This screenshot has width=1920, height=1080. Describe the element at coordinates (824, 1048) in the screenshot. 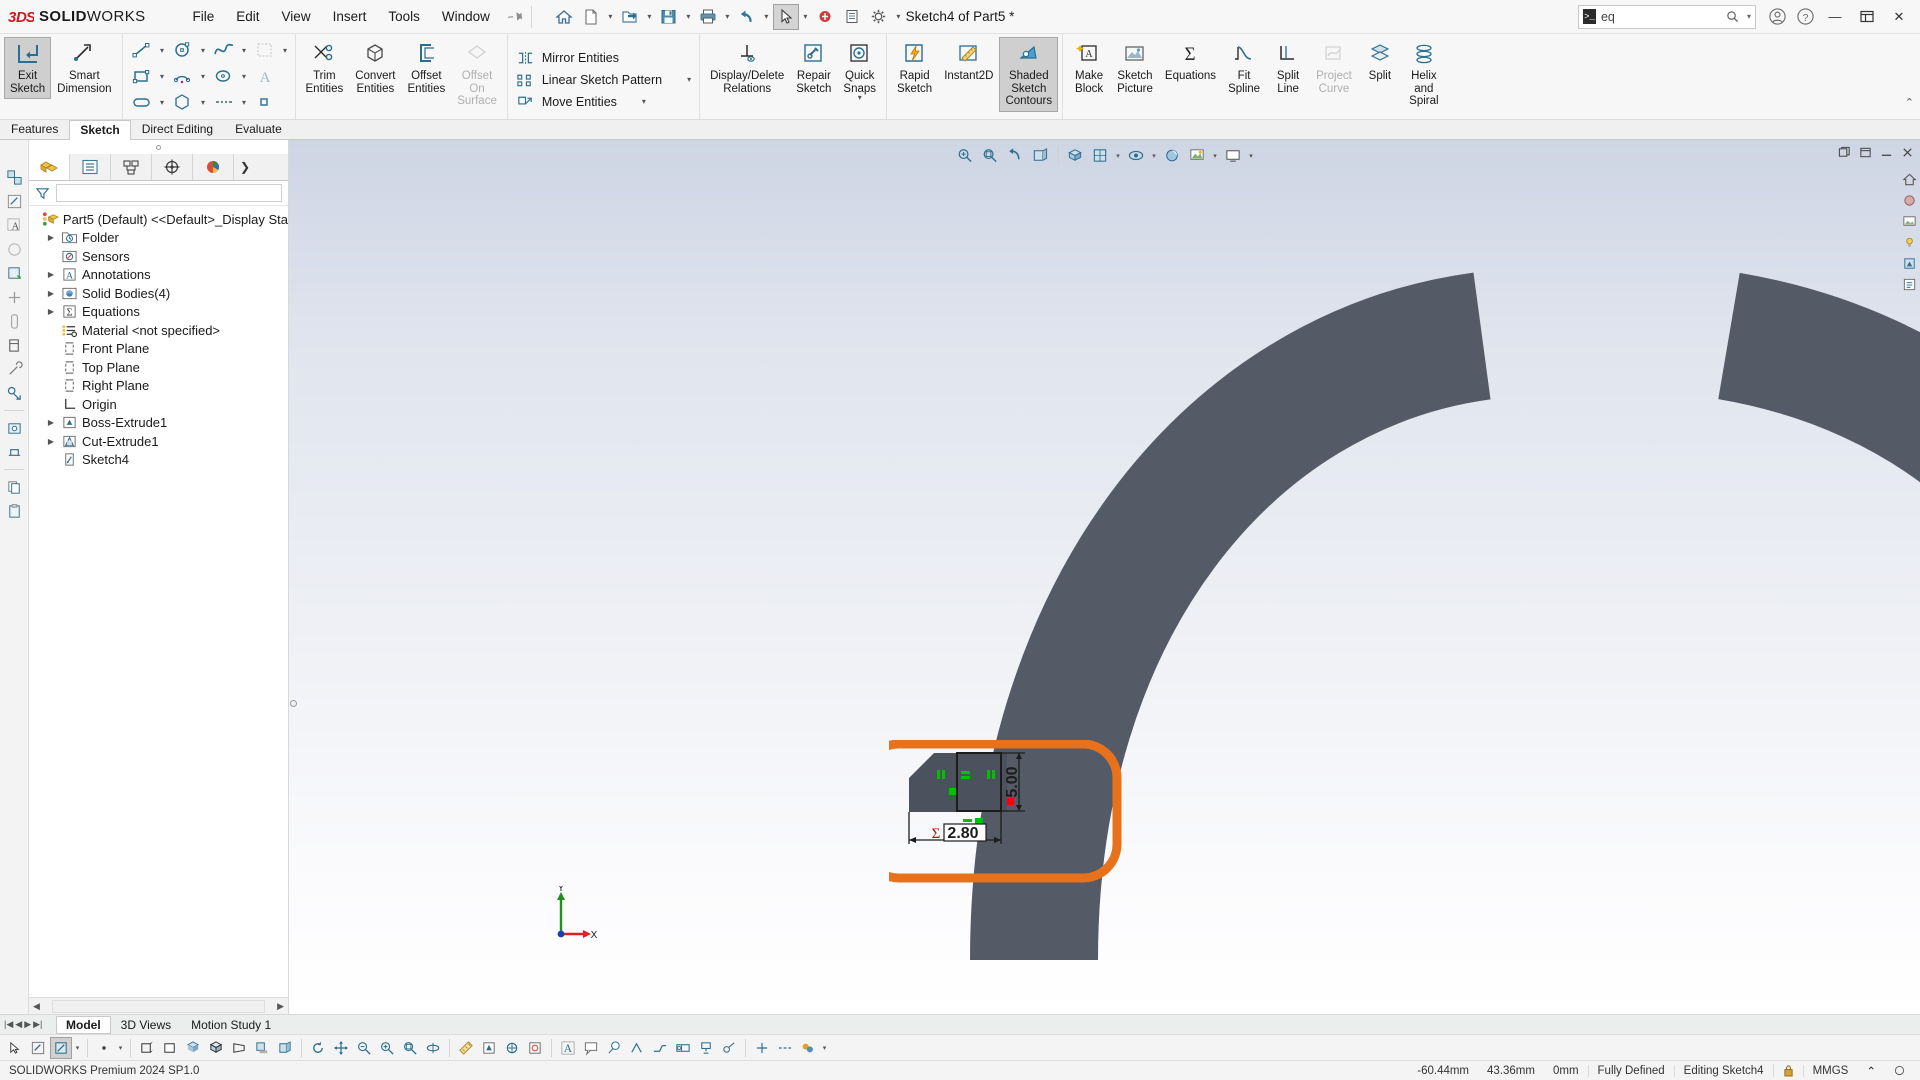

I see `color-display-caret-icon: ▾` at that location.